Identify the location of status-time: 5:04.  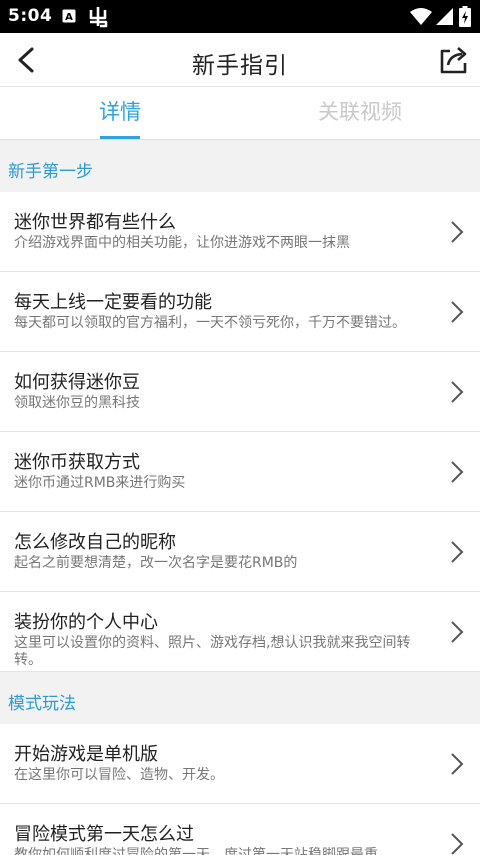
(30, 16).